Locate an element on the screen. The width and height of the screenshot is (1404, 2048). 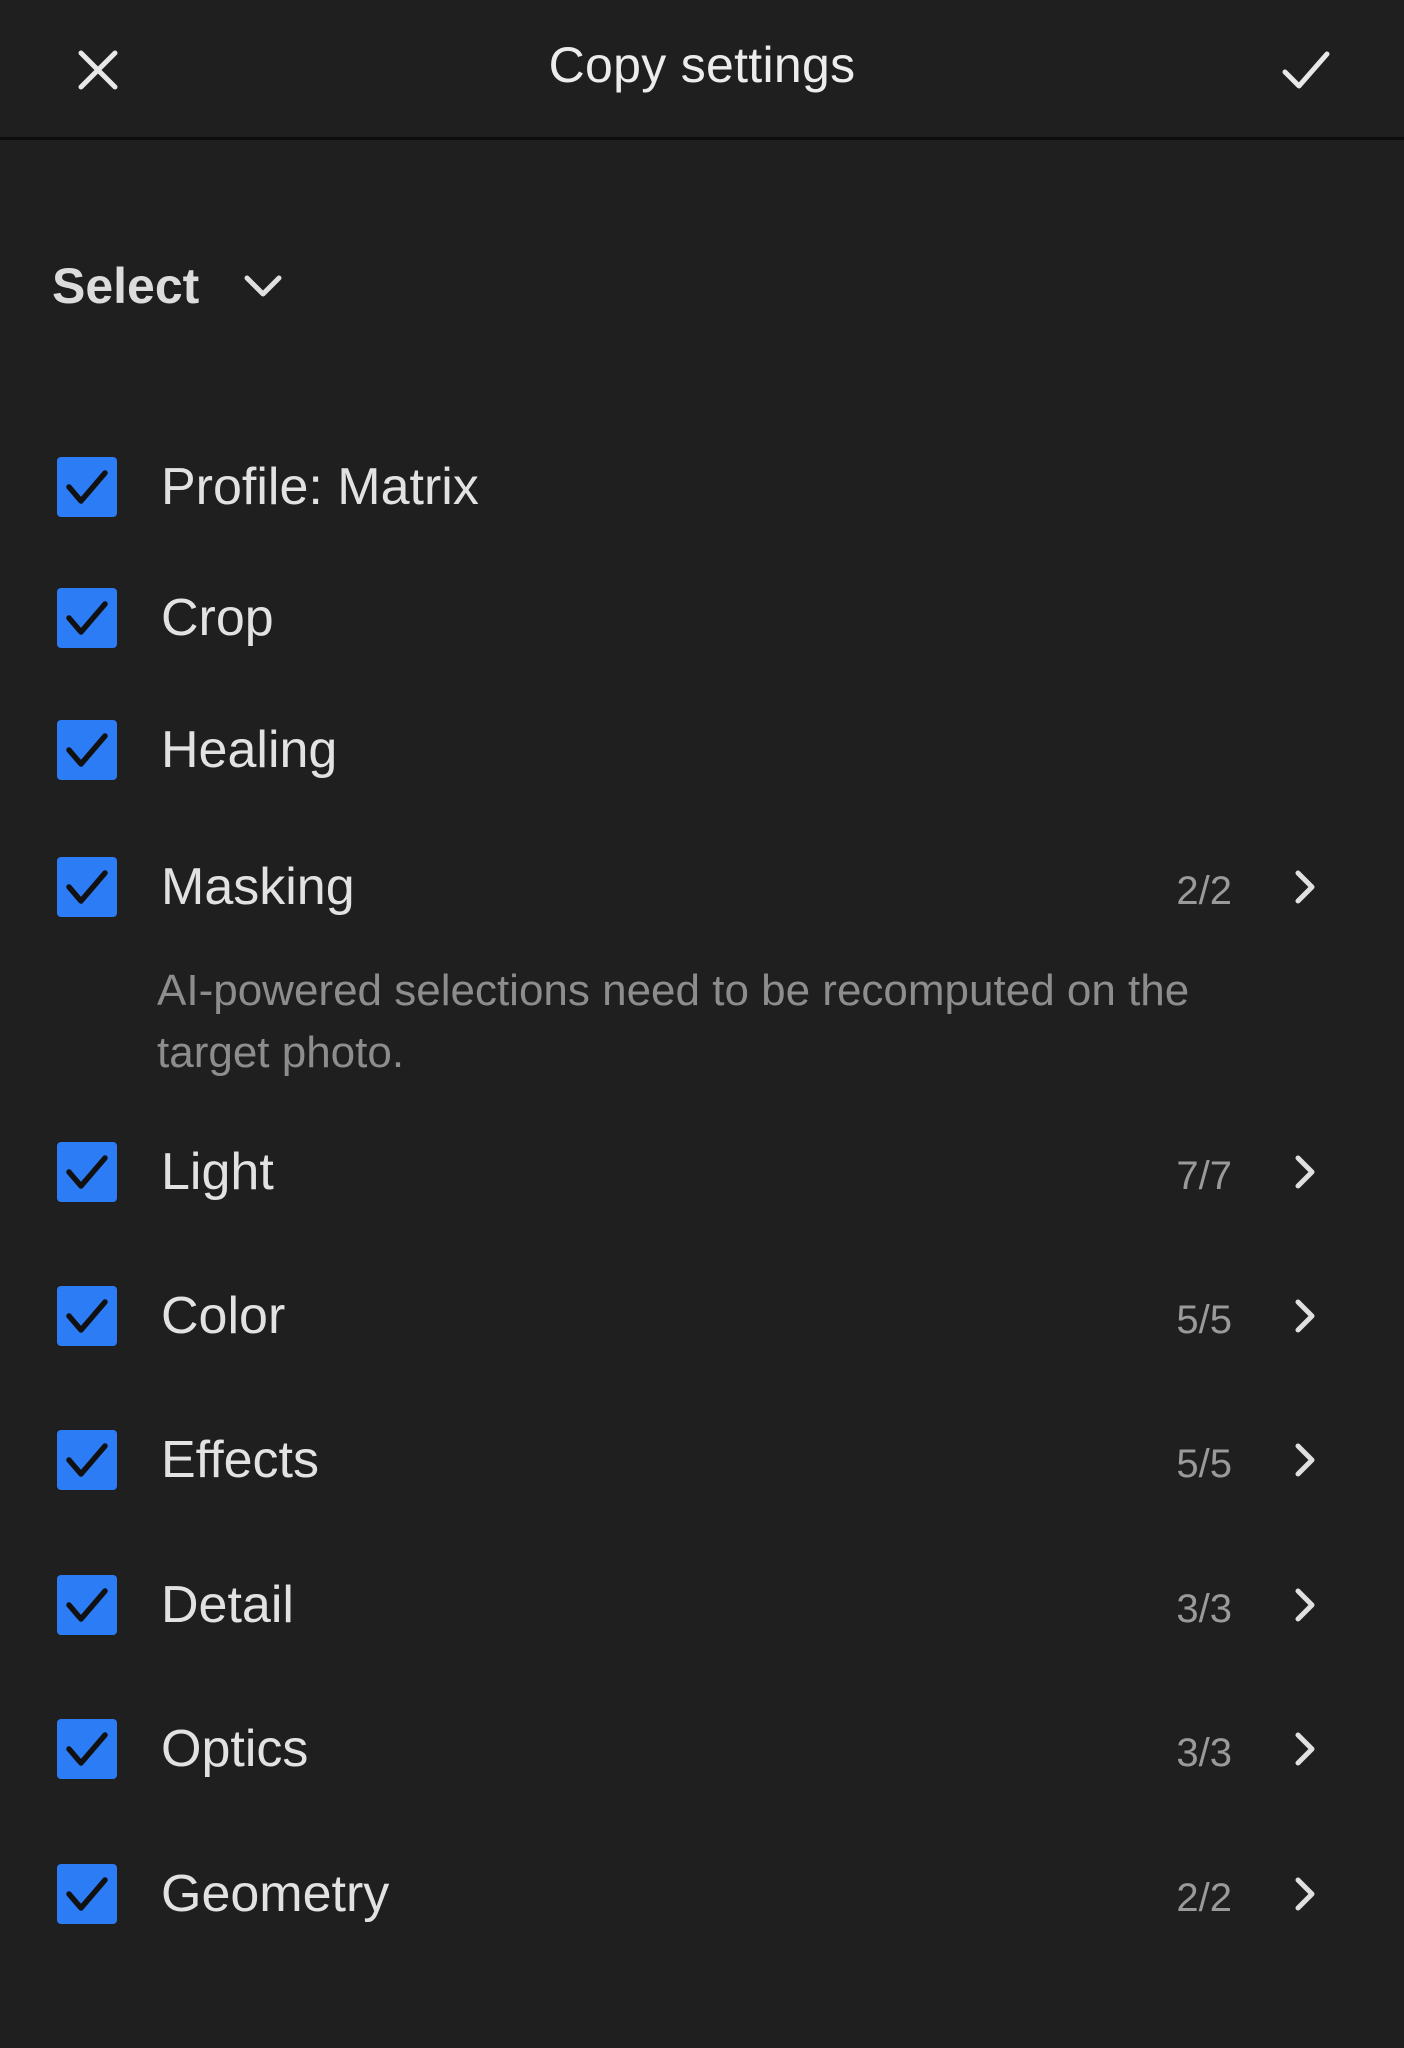
setting-item-healing: Healing is located at coordinates (702, 750).